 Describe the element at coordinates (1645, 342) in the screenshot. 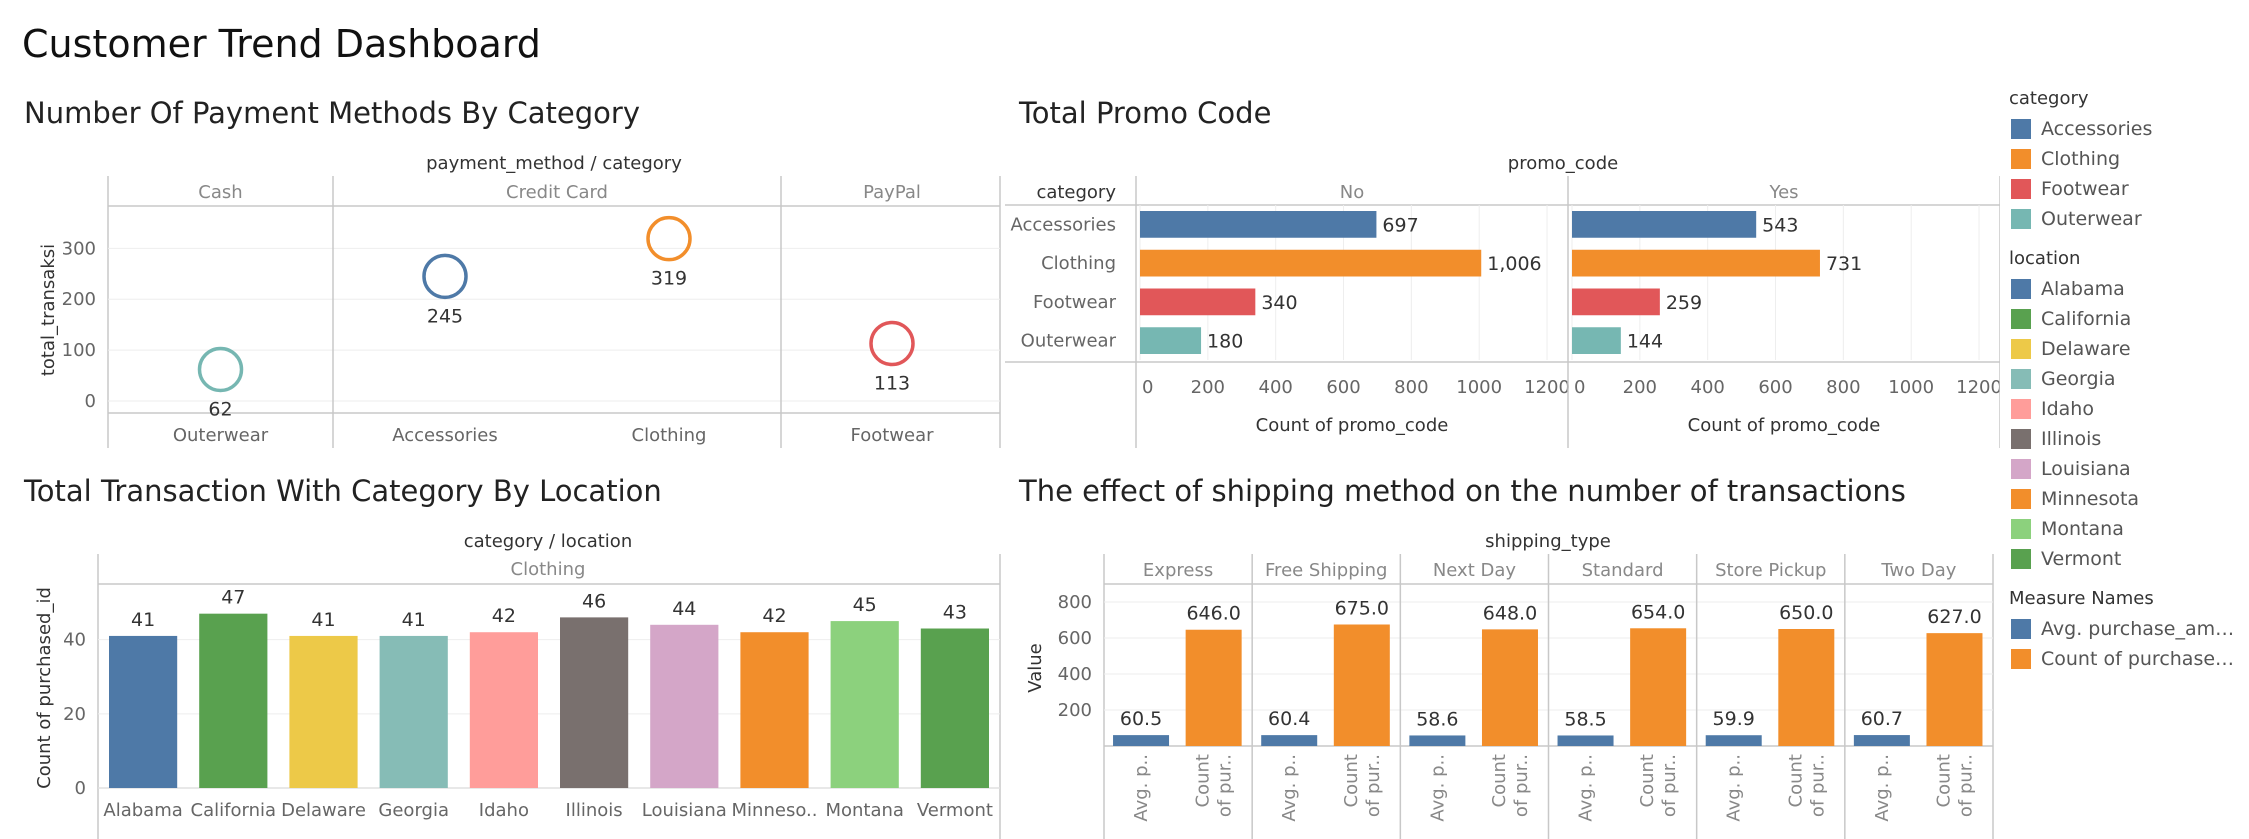

I see `data-label: 144` at that location.